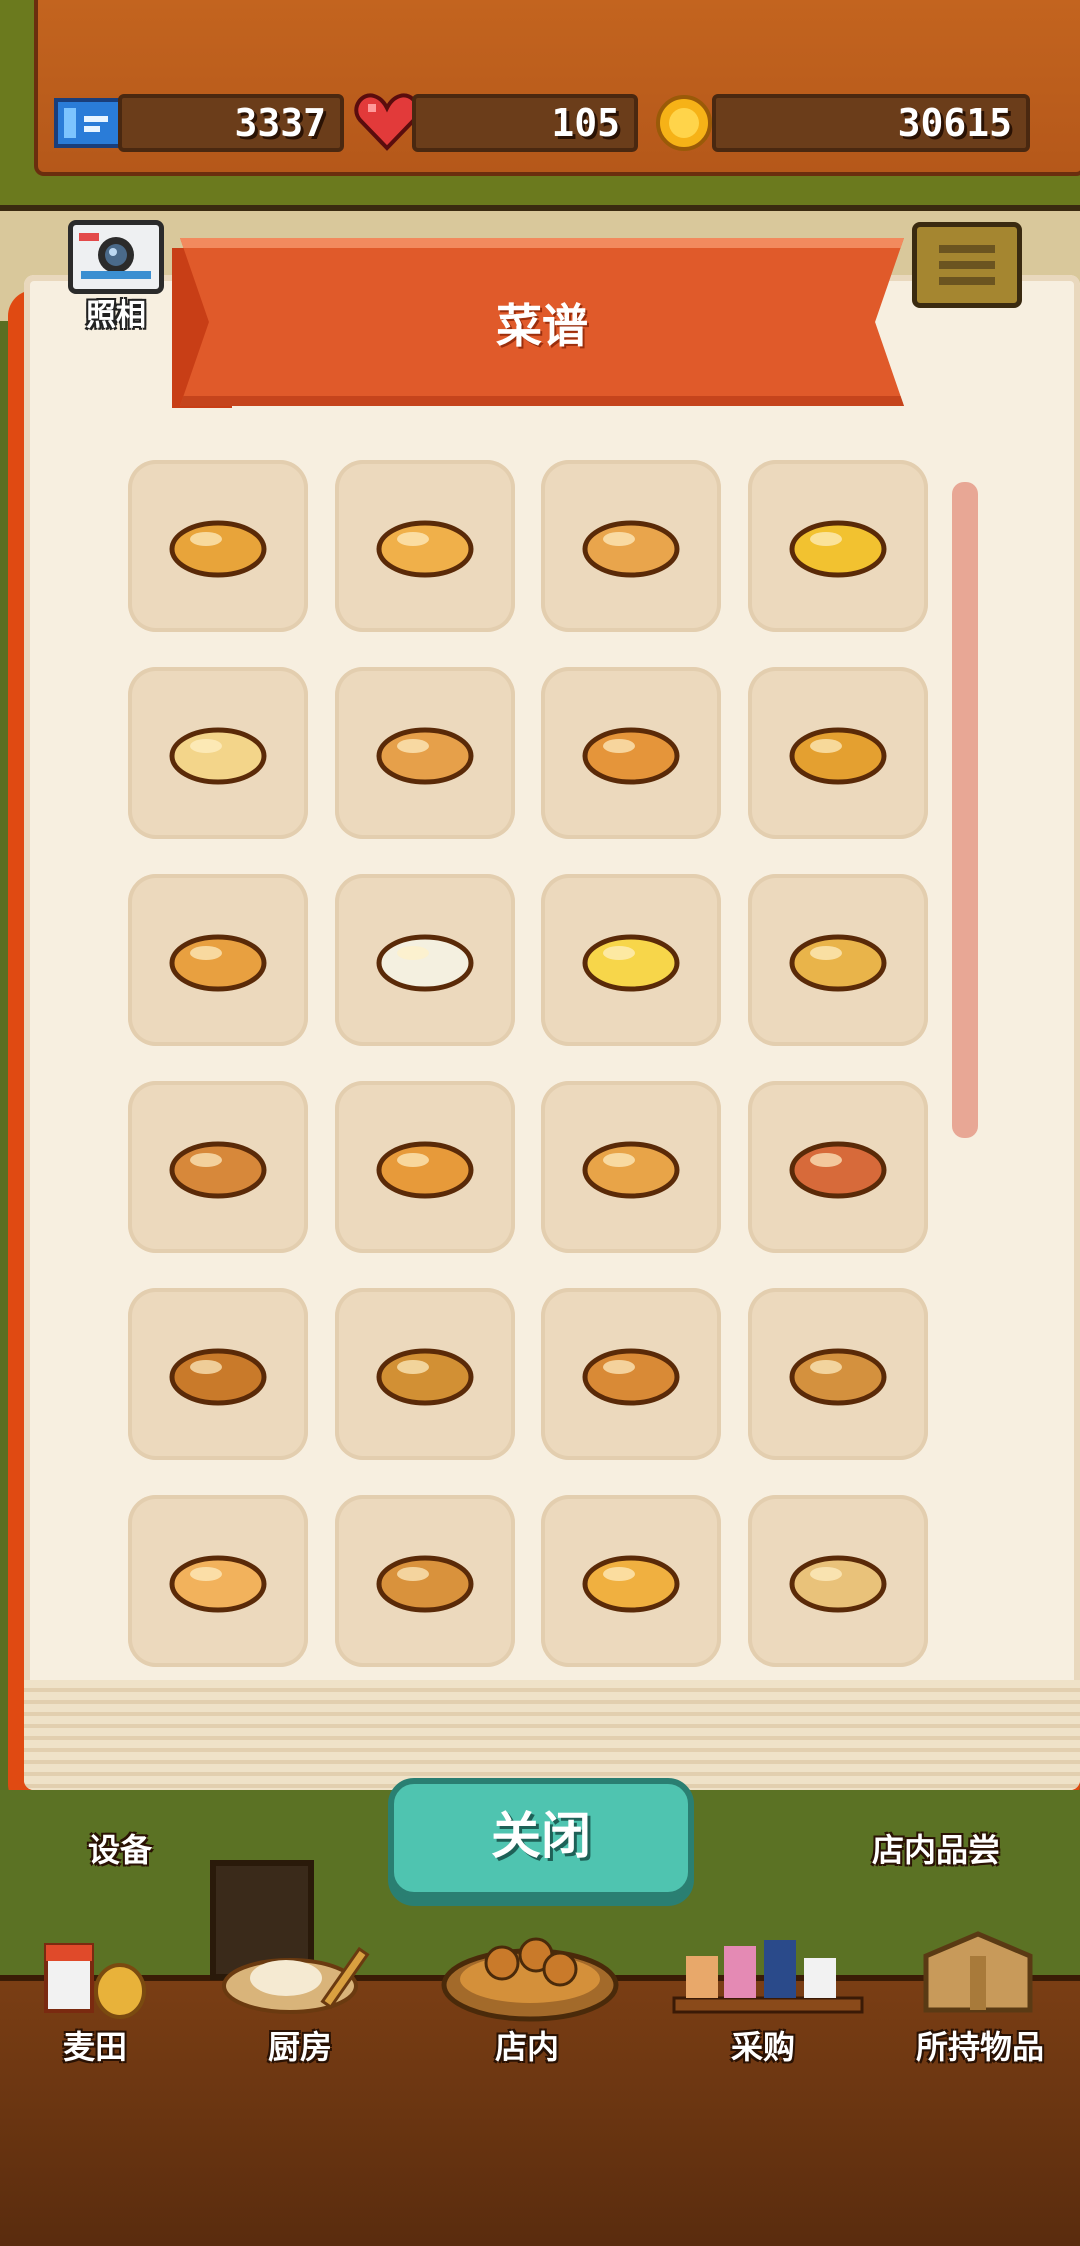  Describe the element at coordinates (300, 1980) in the screenshot. I see `kitchen-icon` at that location.